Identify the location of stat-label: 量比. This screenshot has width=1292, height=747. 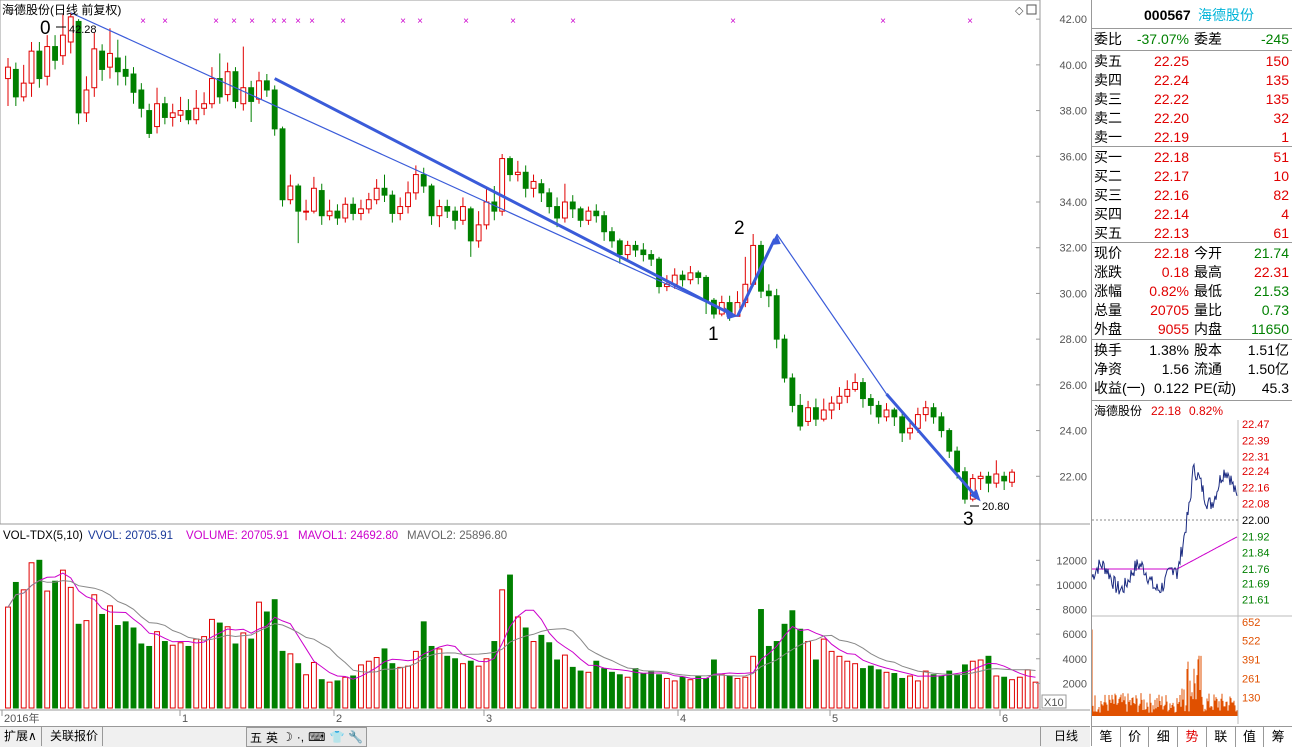
(1208, 310).